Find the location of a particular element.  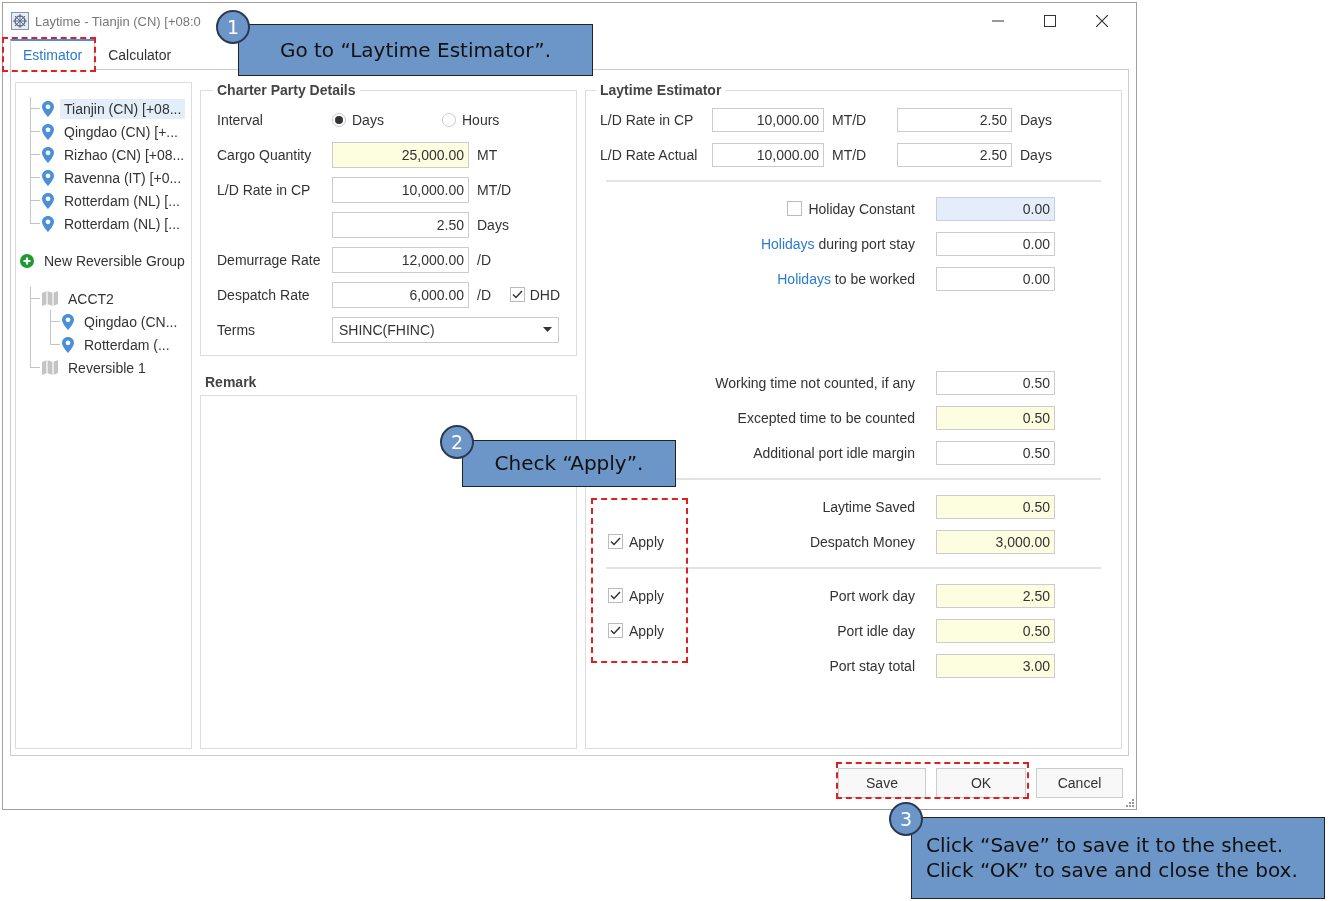

field-label: Despatch Rate is located at coordinates (264, 294).